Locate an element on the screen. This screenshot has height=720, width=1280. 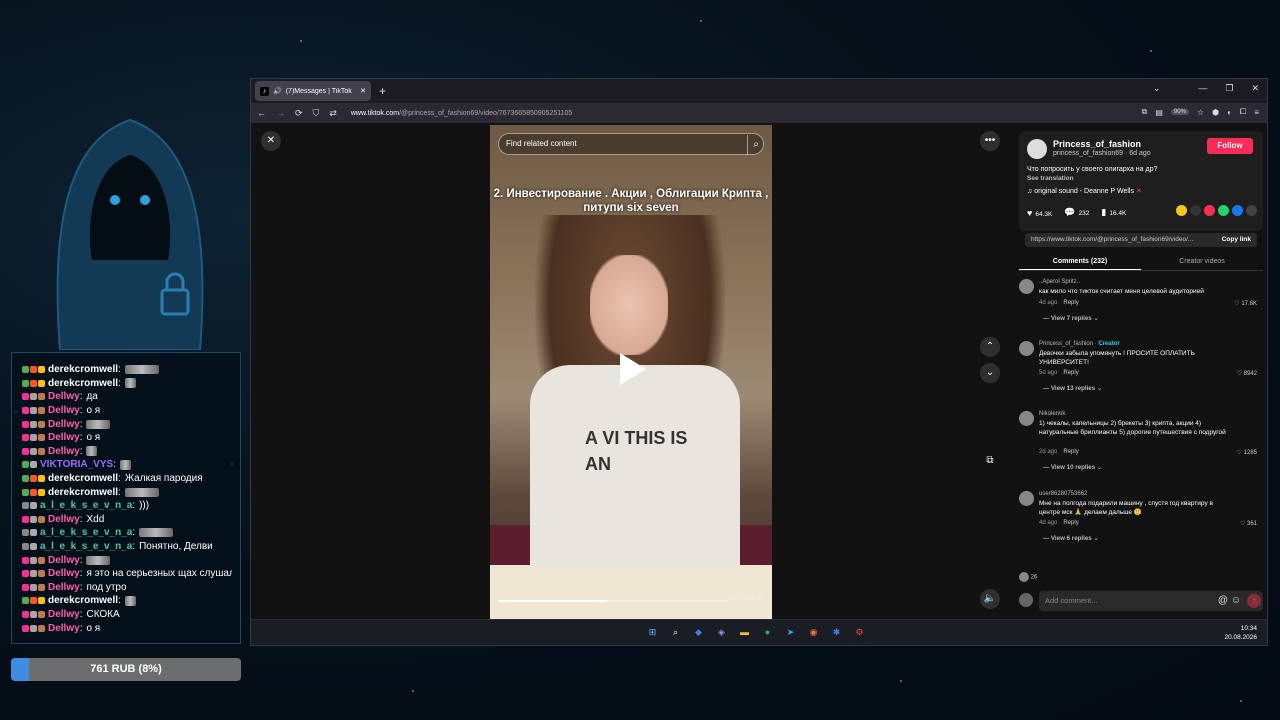
reader-mode-icon: ▤ is located at coordinates (1159, 112).